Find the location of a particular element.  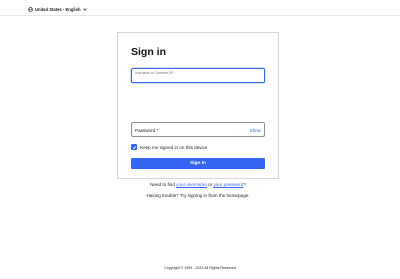

locale-label: United States - English is located at coordinates (58, 9).